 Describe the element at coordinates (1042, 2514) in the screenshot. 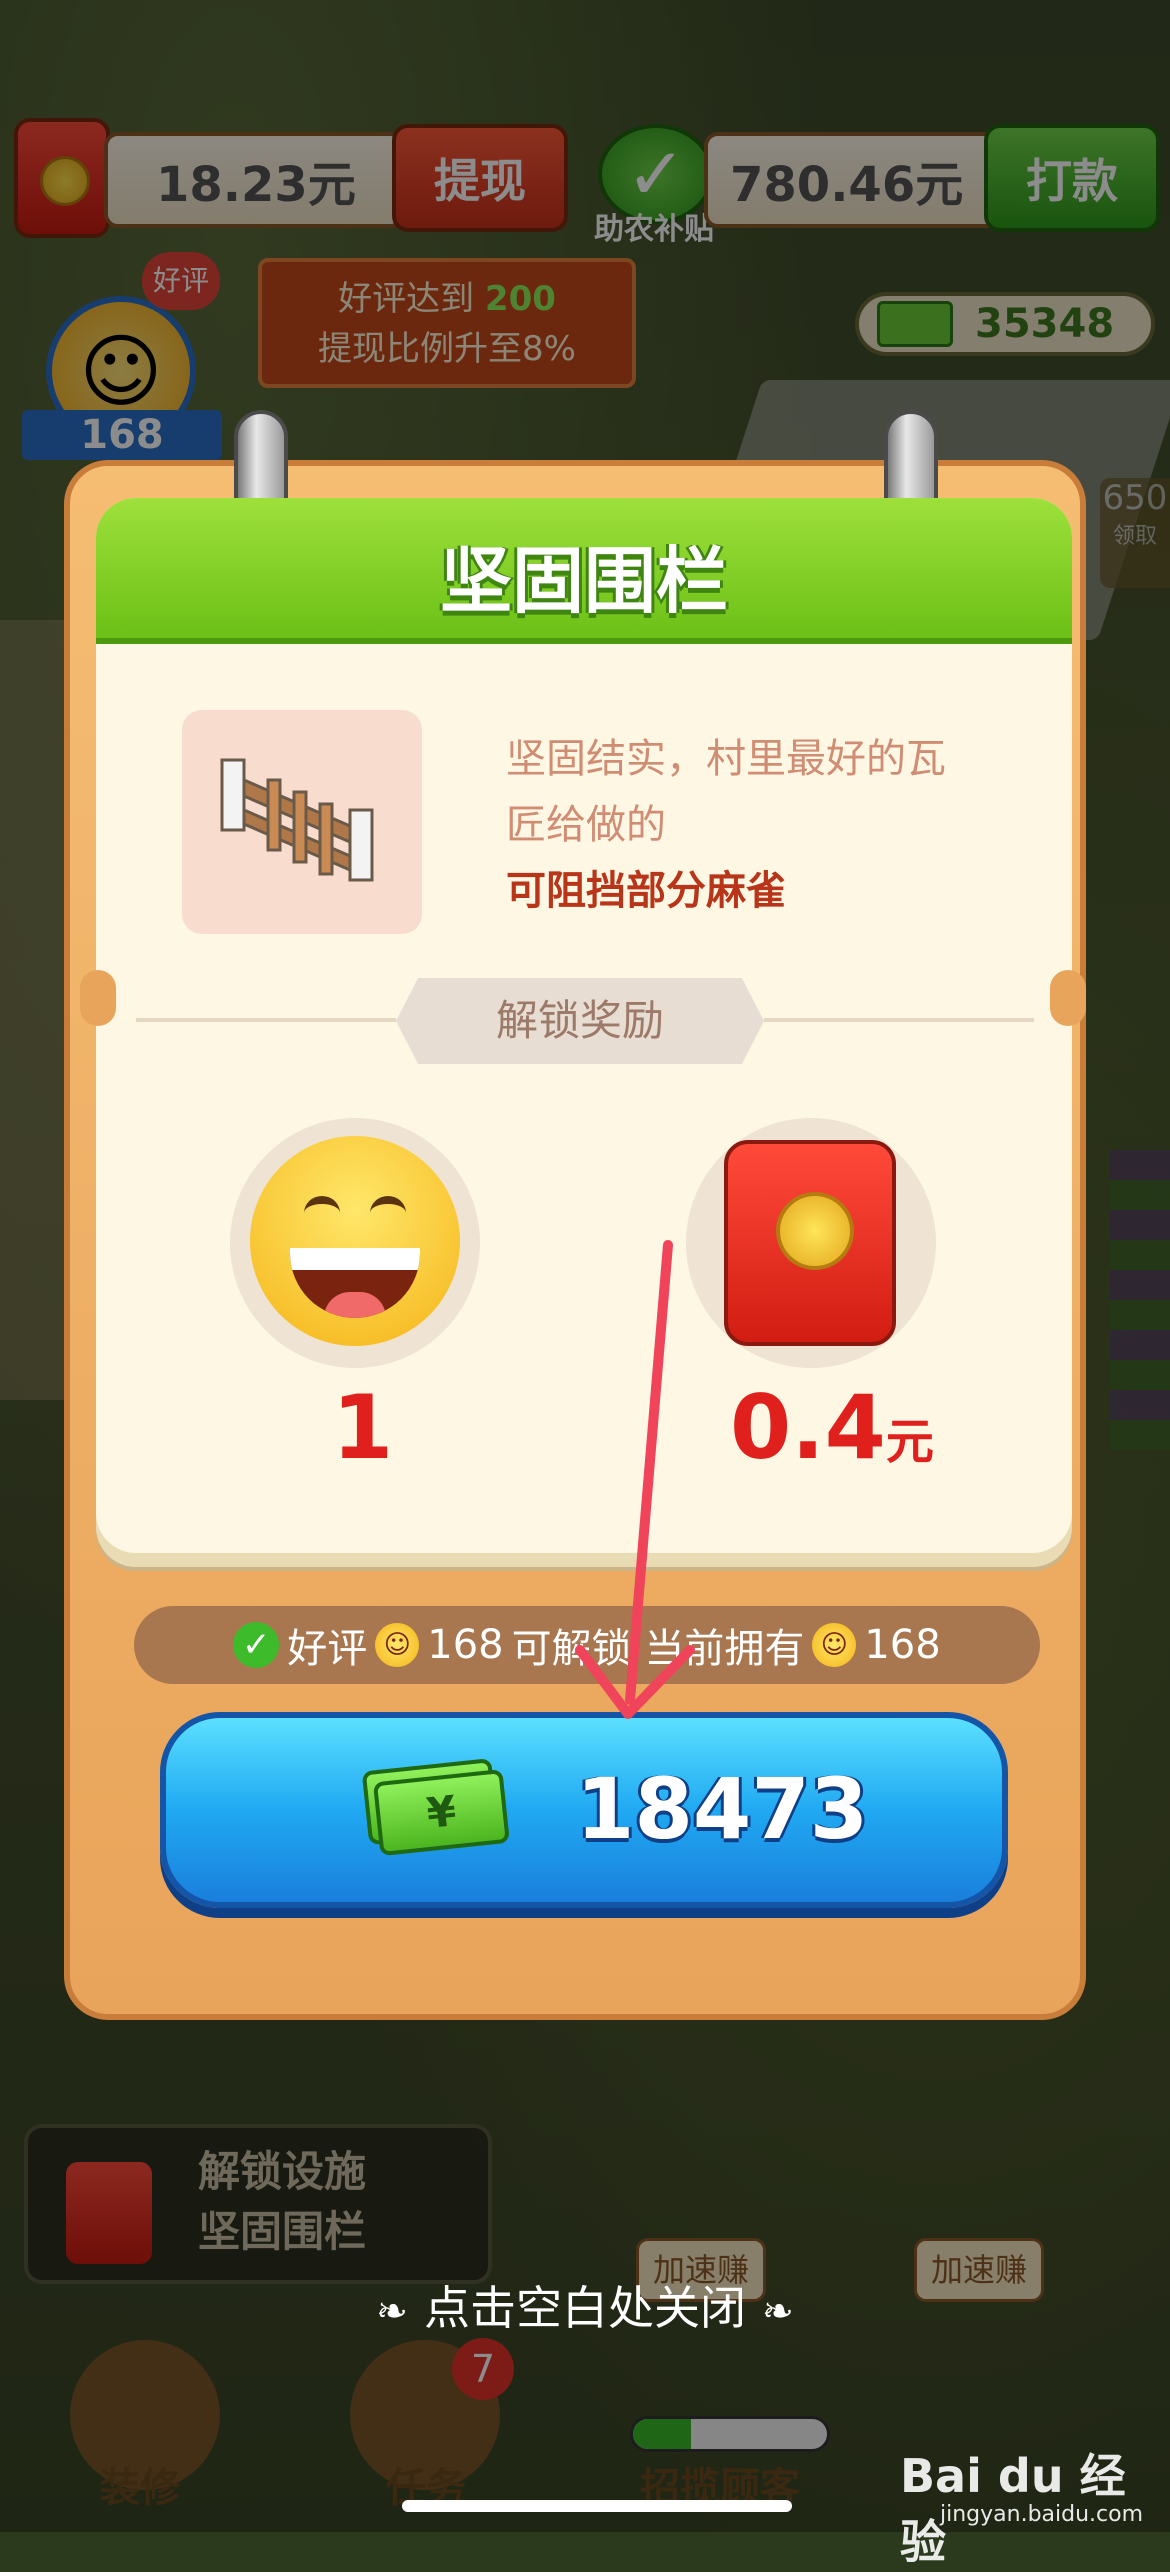

I see `watermark-url: jingyan.baidu.com` at that location.